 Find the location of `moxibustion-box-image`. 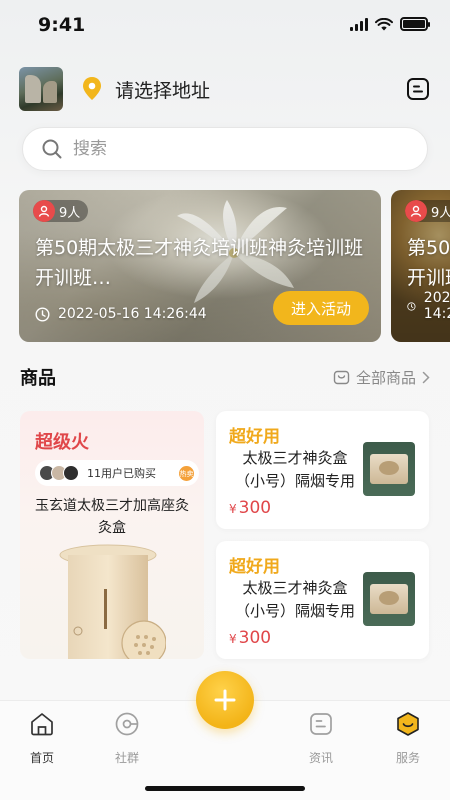

moxibustion-box-image is located at coordinates (112, 601).